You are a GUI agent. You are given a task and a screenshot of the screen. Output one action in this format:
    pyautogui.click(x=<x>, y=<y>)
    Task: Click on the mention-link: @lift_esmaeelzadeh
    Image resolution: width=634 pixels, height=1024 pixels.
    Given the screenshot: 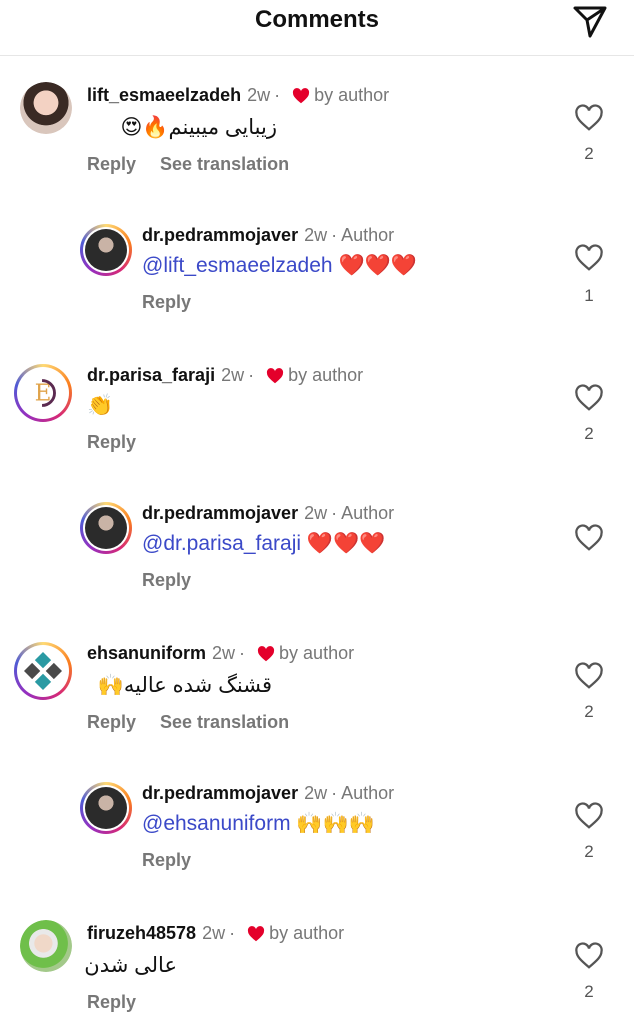 What is the action you would take?
    pyautogui.click(x=237, y=265)
    